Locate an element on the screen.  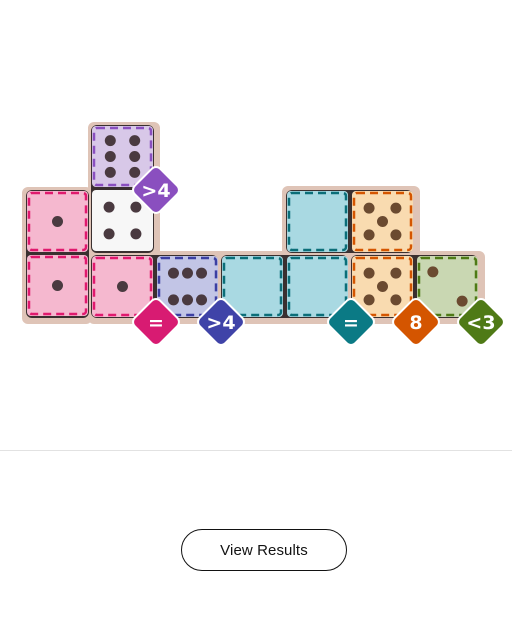
view-results-button: View Results is located at coordinates (264, 550).